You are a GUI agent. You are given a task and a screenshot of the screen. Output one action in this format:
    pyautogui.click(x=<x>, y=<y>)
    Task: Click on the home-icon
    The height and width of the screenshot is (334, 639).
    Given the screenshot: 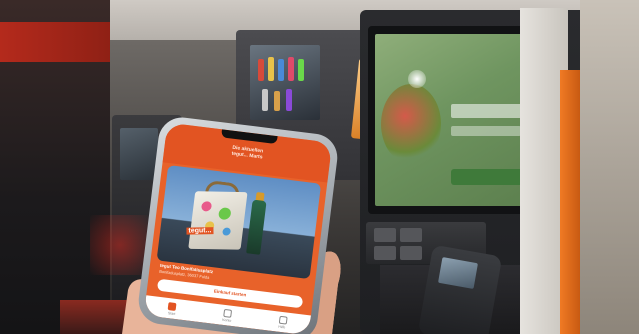 What is the action you would take?
    pyautogui.click(x=173, y=306)
    